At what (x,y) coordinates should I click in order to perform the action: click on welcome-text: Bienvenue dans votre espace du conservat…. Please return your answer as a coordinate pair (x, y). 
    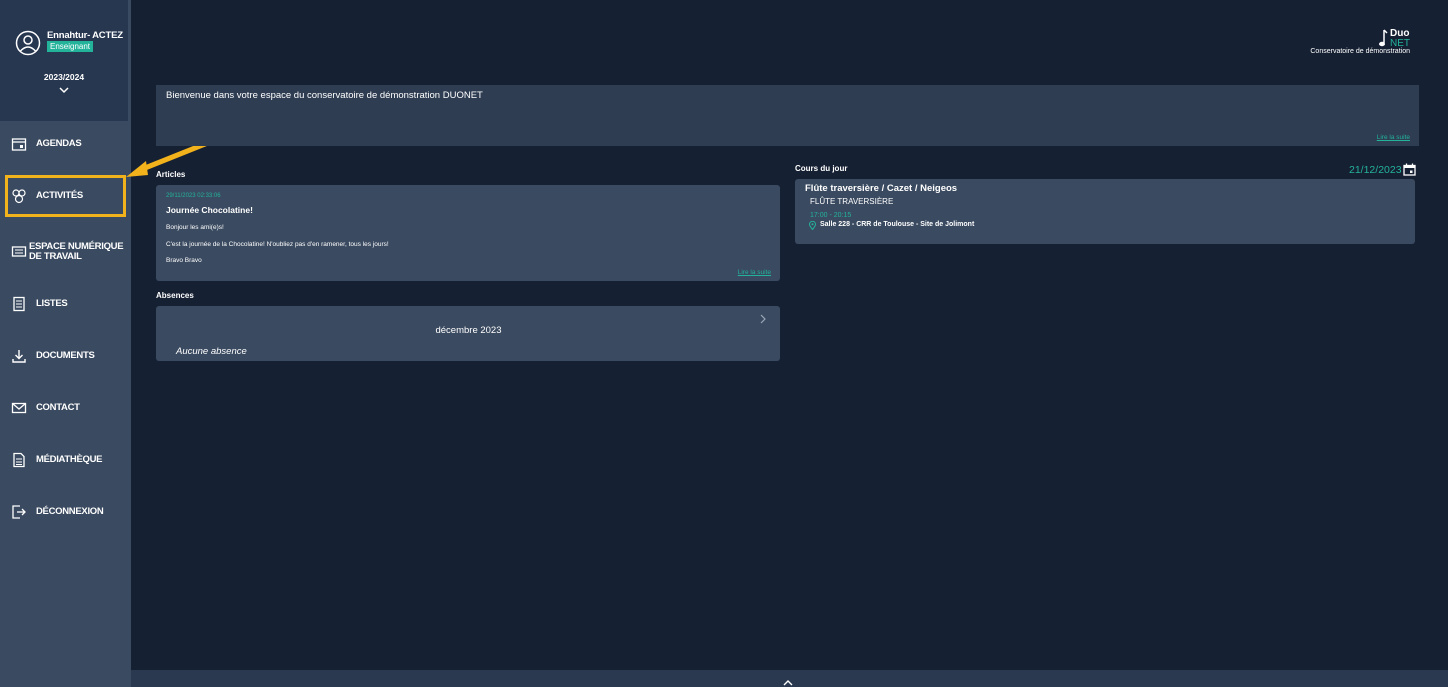
    Looking at the image, I should click on (324, 95).